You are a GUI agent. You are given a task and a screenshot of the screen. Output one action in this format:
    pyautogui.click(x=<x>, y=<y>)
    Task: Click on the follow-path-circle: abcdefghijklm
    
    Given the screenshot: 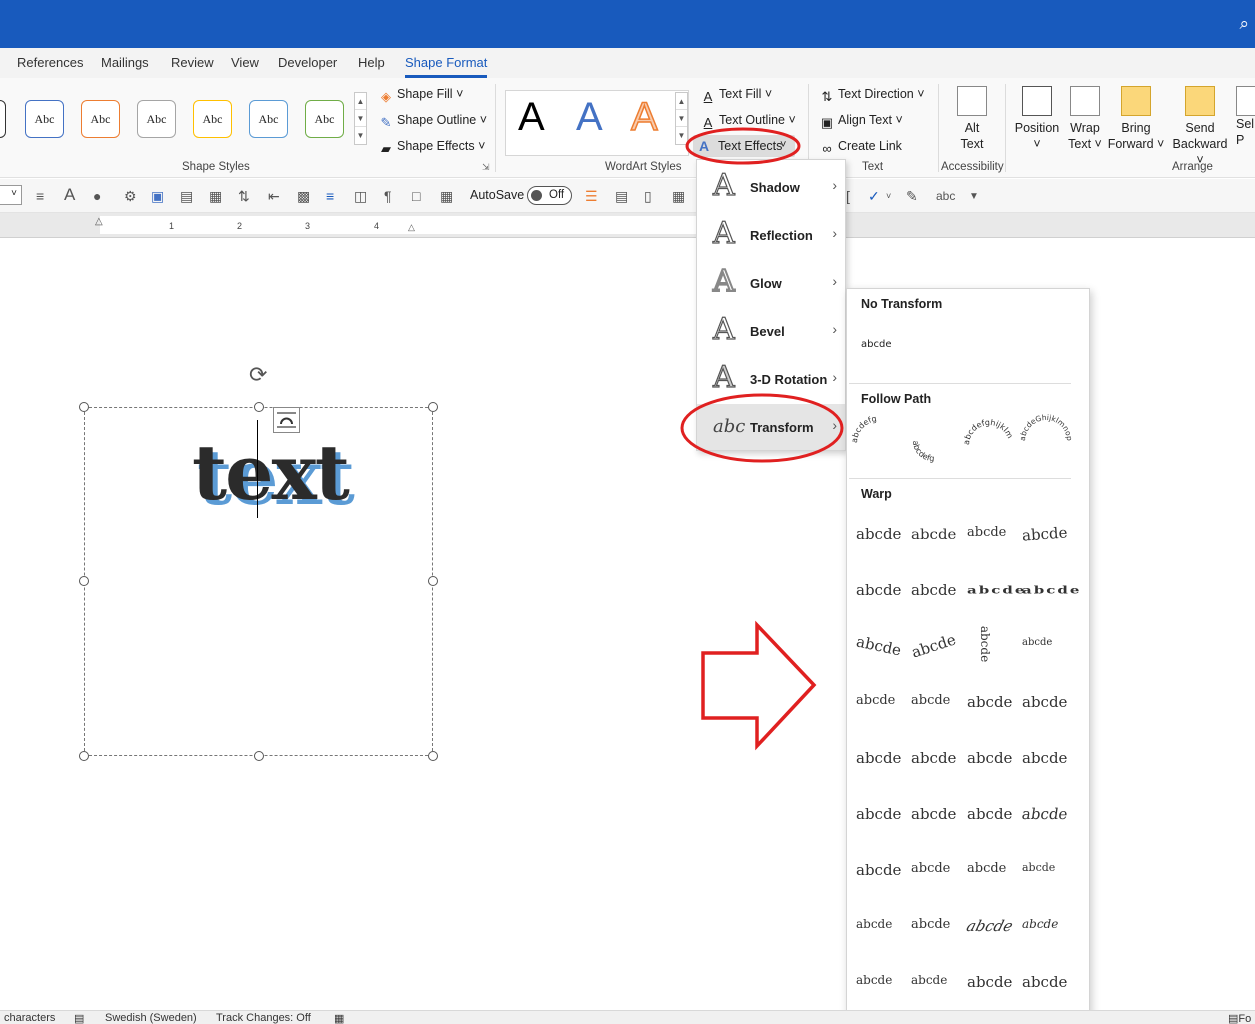 What is the action you would take?
    pyautogui.click(x=988, y=431)
    